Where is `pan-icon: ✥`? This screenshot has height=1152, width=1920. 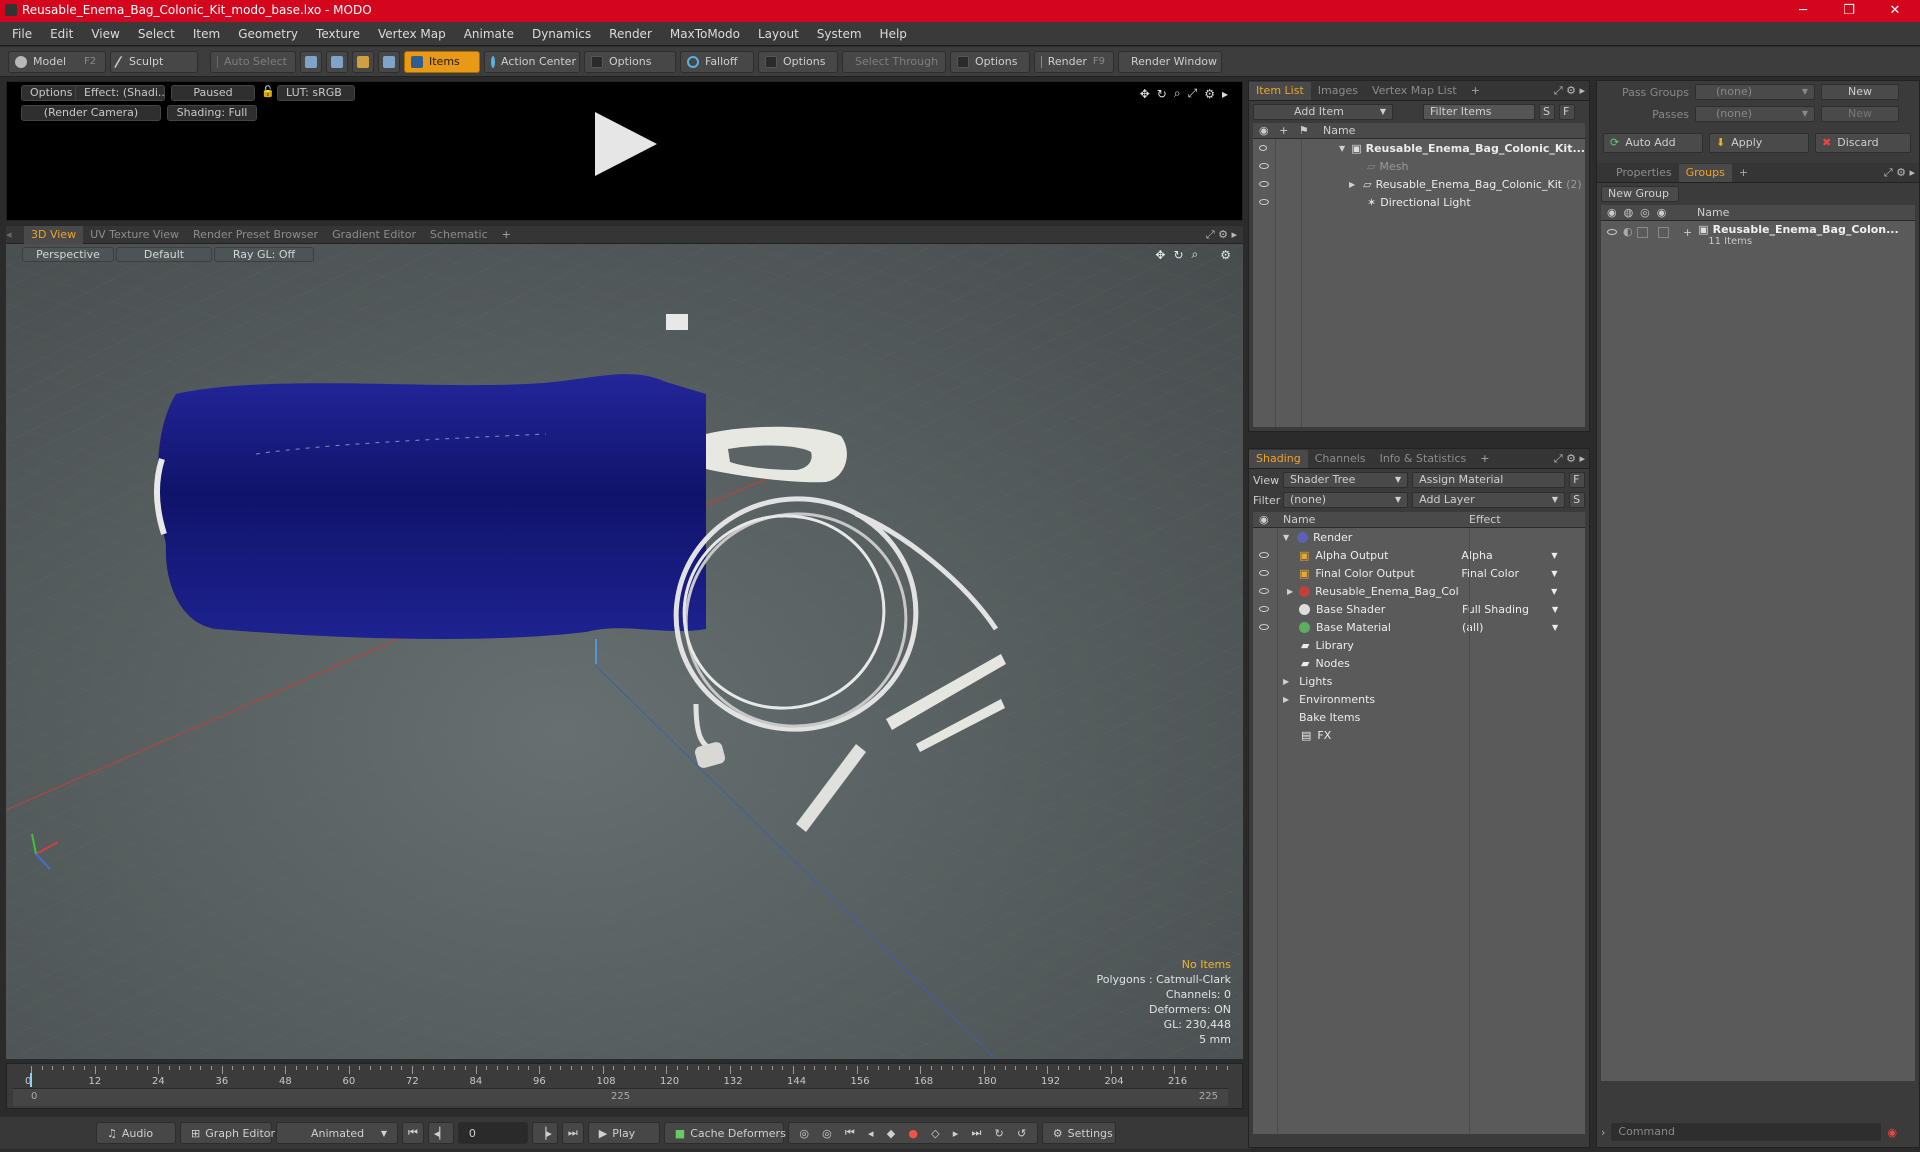 pan-icon: ✥ is located at coordinates (1160, 255).